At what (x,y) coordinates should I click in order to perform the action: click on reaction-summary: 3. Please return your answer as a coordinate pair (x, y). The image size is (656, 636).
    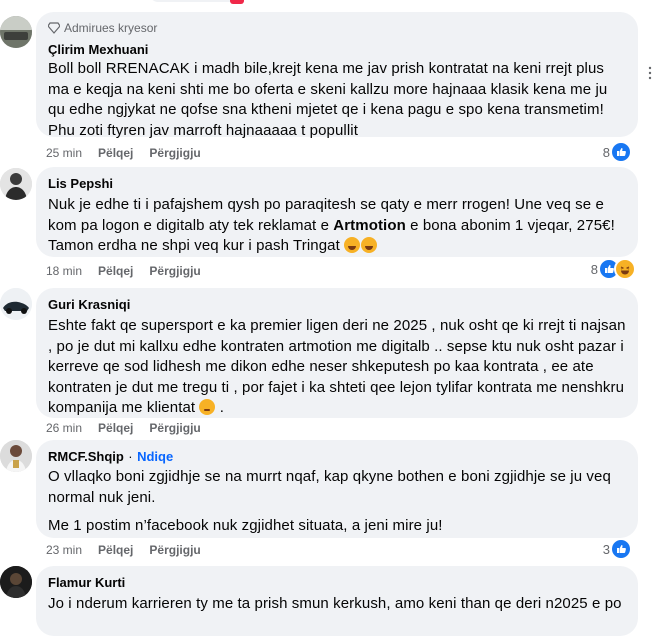
    Looking at the image, I should click on (617, 549).